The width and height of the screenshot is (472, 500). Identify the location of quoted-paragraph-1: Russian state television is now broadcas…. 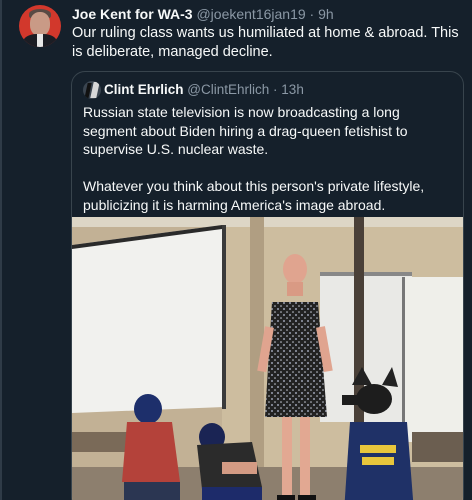
(245, 130).